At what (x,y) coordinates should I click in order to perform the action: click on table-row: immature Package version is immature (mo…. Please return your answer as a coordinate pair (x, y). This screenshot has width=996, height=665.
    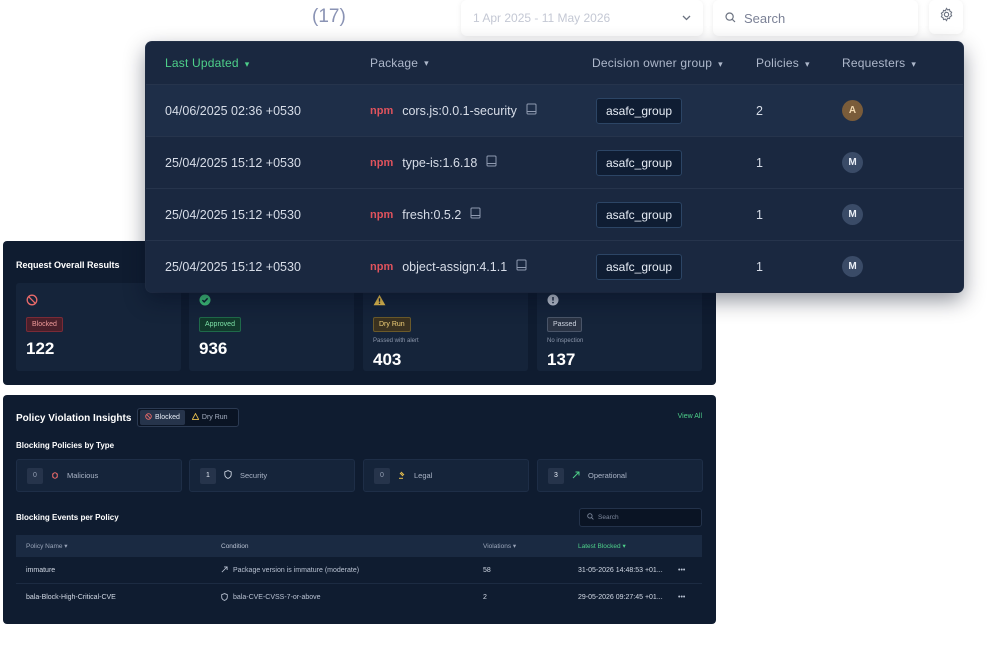
    Looking at the image, I should click on (359, 570).